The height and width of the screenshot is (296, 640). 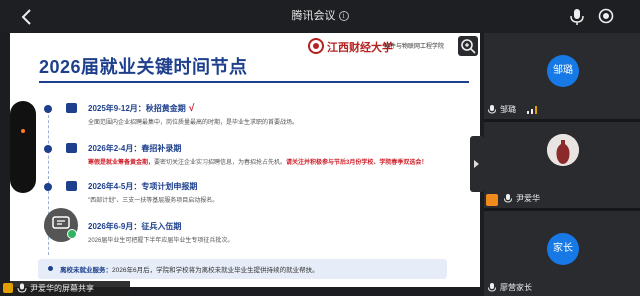 I want to click on checkmark-icon: √, so click(x=191, y=108).